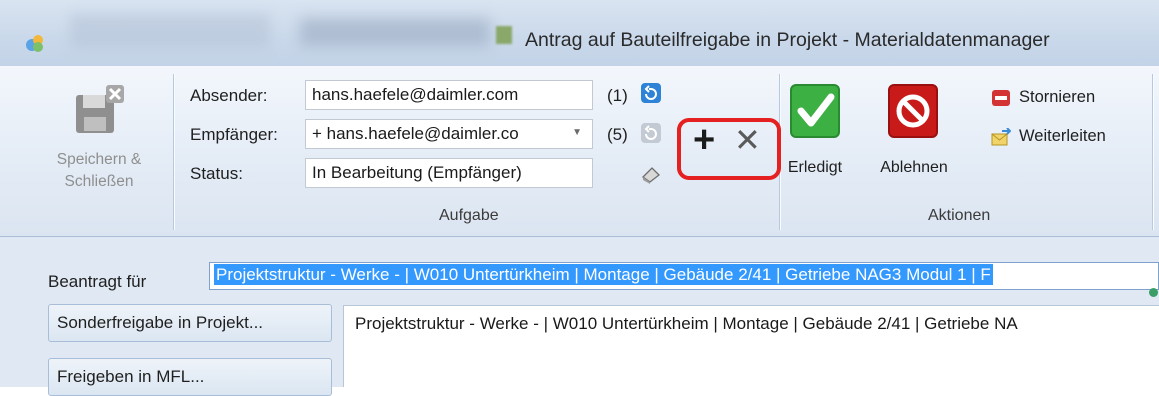 The height and width of the screenshot is (396, 1159). Describe the element at coordinates (1153, 292) in the screenshot. I see `resize-handle` at that location.